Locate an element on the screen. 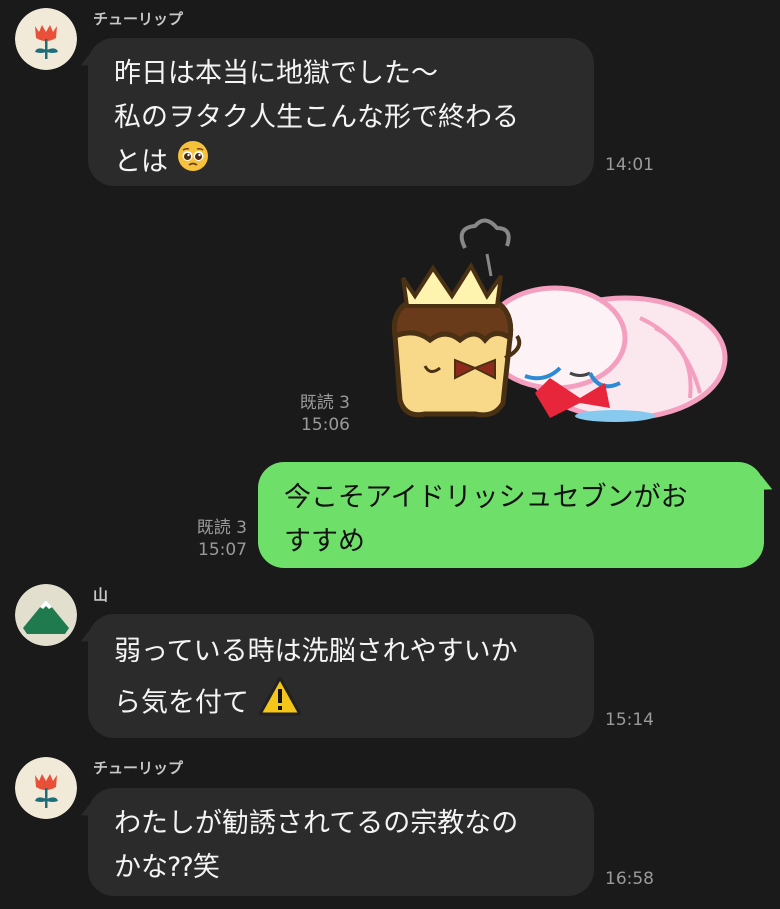 The width and height of the screenshot is (780, 909). sender-name: 山 is located at coordinates (101, 595).